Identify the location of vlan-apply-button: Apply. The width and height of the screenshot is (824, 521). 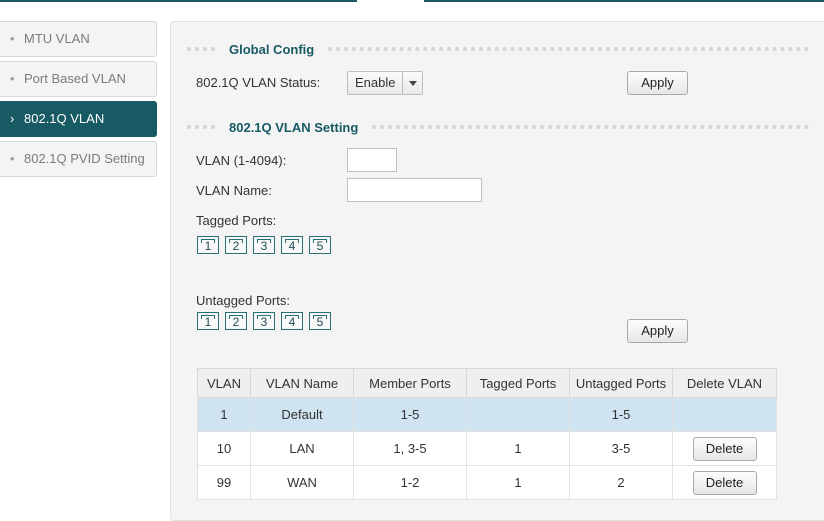
(657, 331).